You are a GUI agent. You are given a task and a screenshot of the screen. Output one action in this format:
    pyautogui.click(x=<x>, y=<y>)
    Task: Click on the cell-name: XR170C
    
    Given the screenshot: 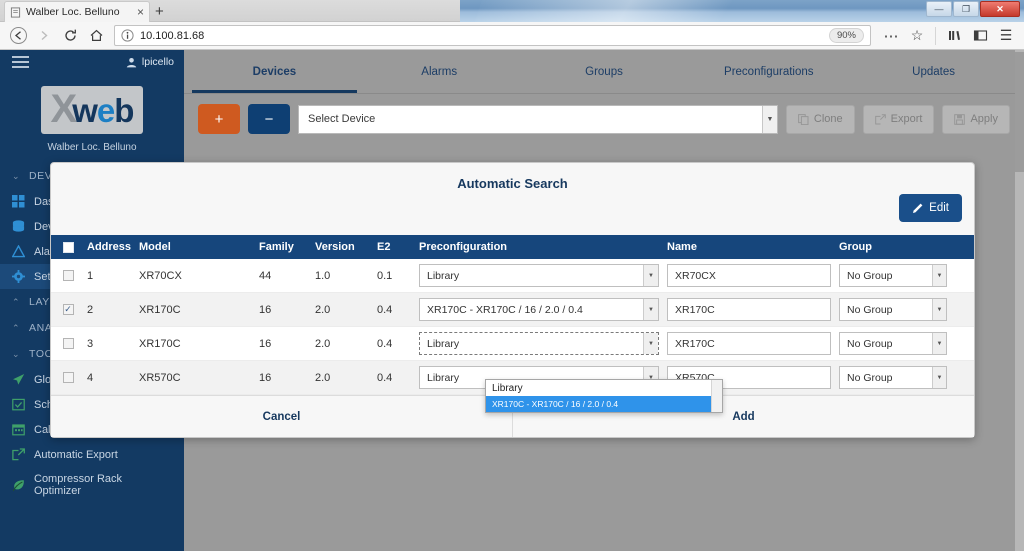 What is the action you would take?
    pyautogui.click(x=753, y=343)
    